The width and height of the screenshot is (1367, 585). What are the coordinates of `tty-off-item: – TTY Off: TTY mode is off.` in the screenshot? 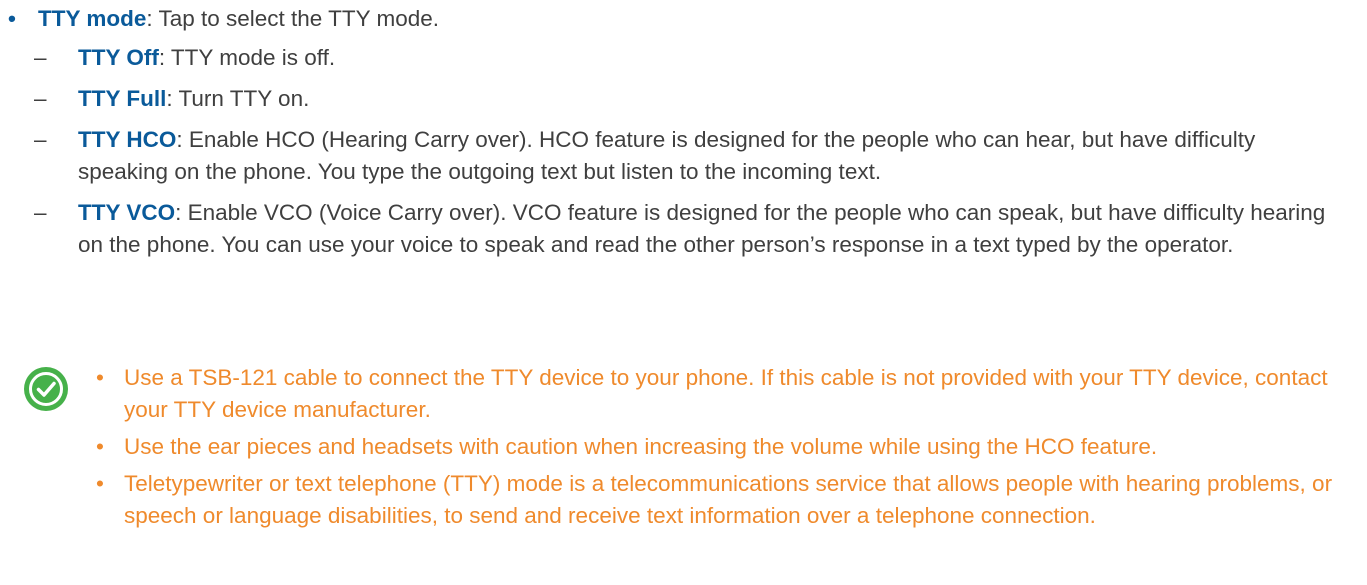 It's located at (689, 58).